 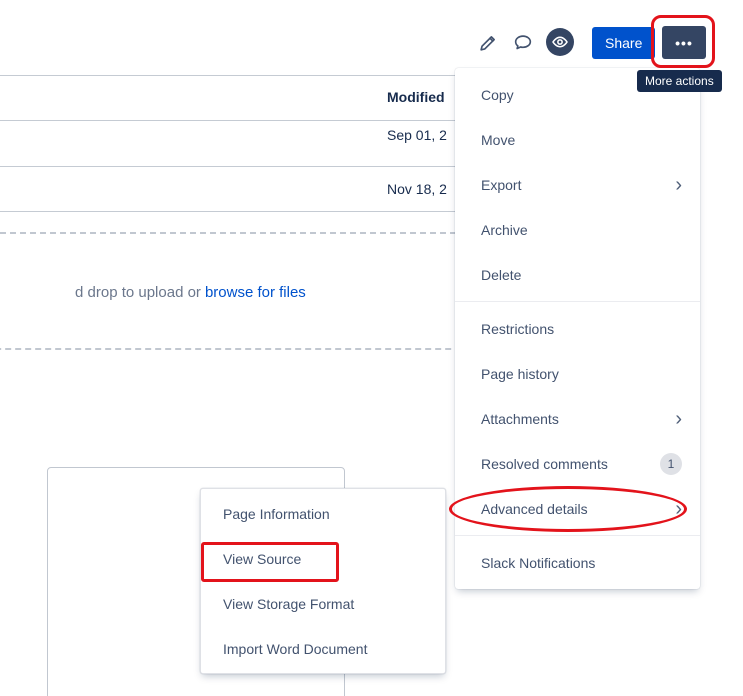 I want to click on submenu-item-label: Import Word Document, so click(x=295, y=648).